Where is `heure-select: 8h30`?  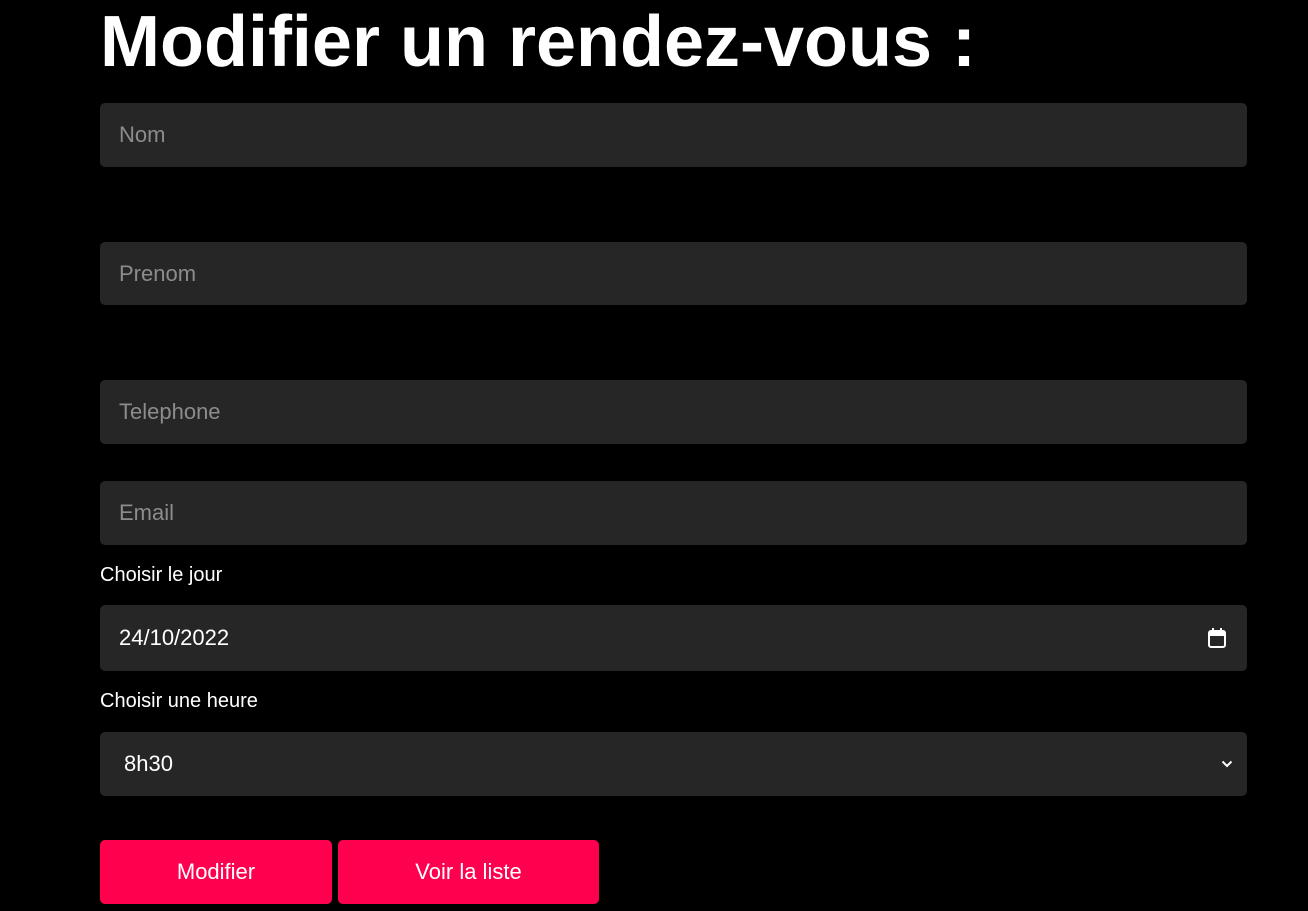
heure-select: 8h30 is located at coordinates (673, 764).